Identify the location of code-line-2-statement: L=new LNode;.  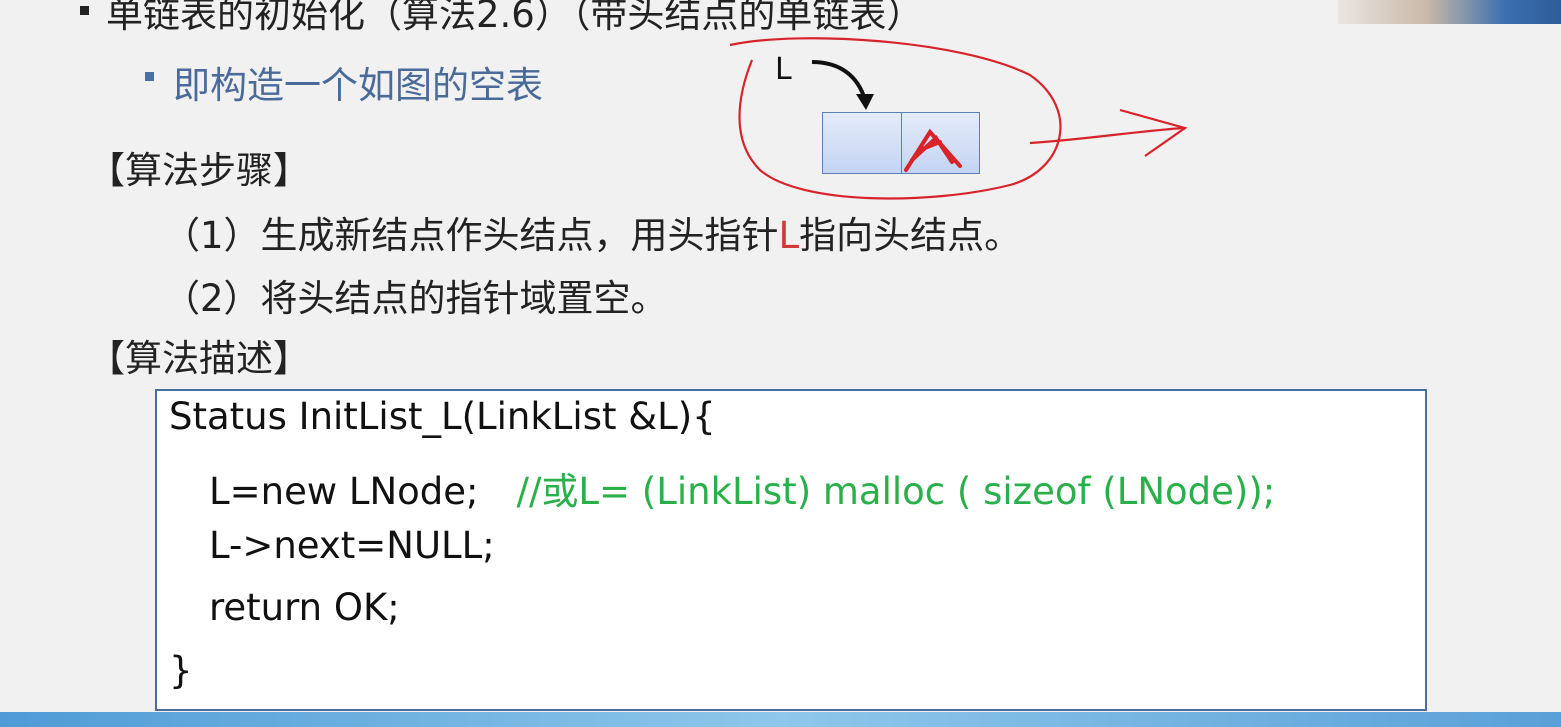
(344, 491).